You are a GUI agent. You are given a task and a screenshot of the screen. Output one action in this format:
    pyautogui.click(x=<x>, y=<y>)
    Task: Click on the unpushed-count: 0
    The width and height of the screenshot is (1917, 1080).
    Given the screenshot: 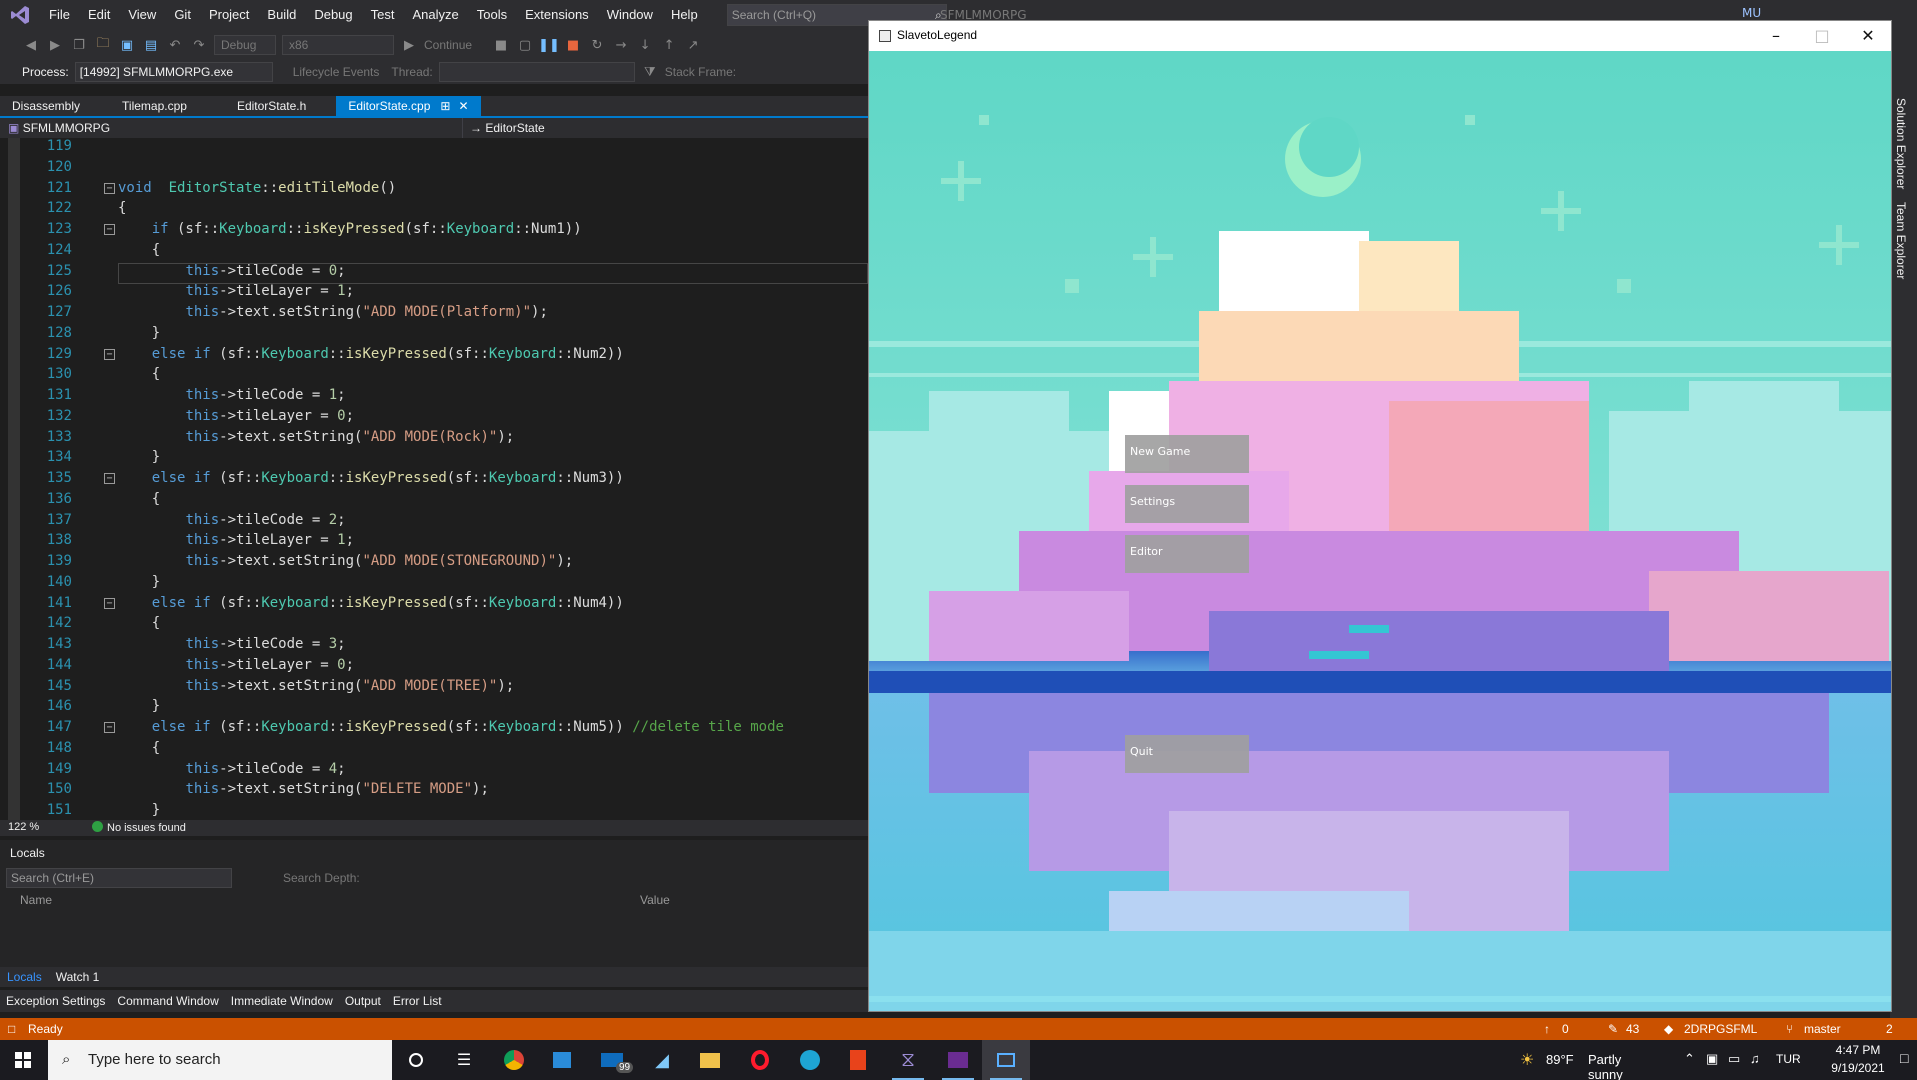 What is the action you would take?
    pyautogui.click(x=1565, y=1029)
    